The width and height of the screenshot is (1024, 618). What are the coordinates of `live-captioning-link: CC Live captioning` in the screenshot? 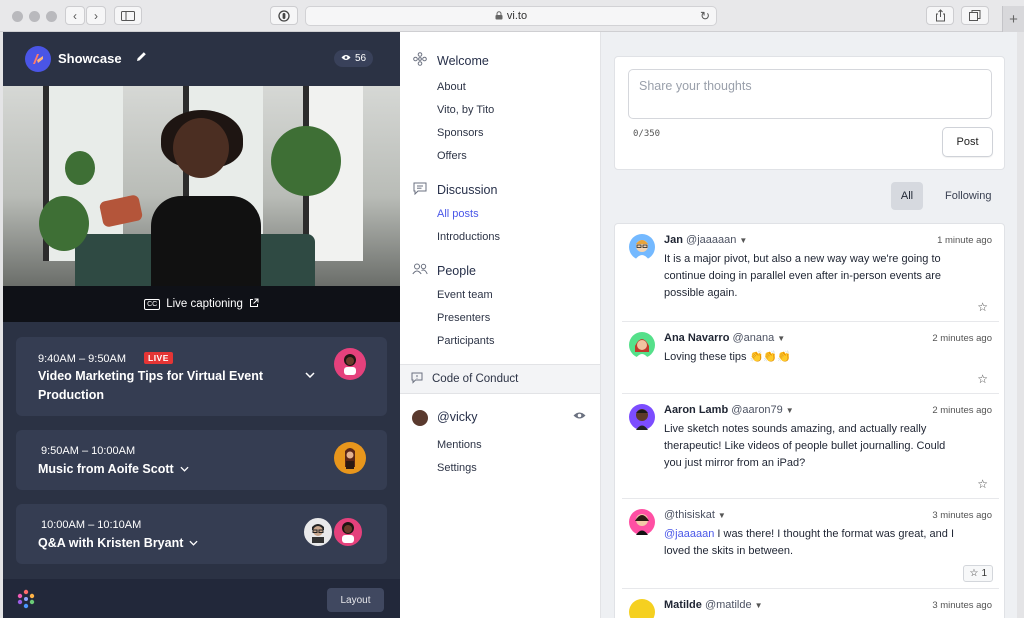 It's located at (201, 304).